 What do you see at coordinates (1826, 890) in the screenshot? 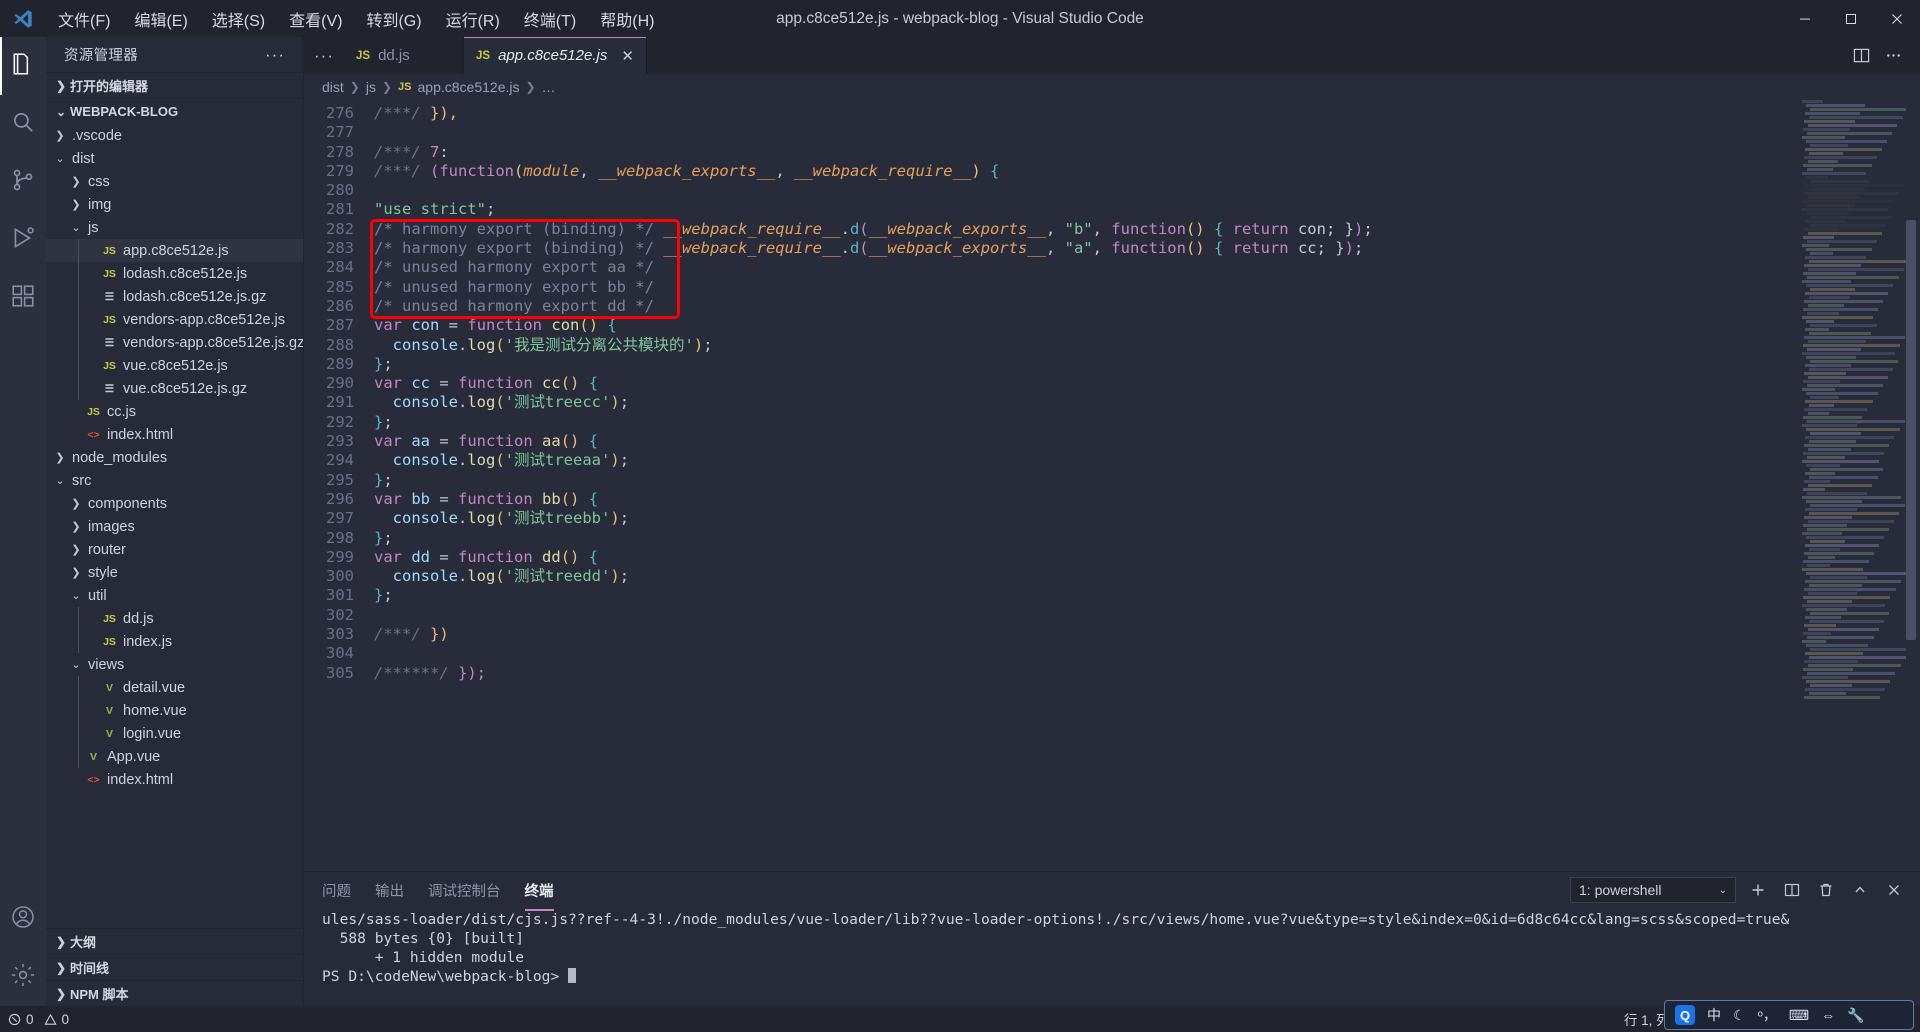
I see `kill-terminal-icon` at bounding box center [1826, 890].